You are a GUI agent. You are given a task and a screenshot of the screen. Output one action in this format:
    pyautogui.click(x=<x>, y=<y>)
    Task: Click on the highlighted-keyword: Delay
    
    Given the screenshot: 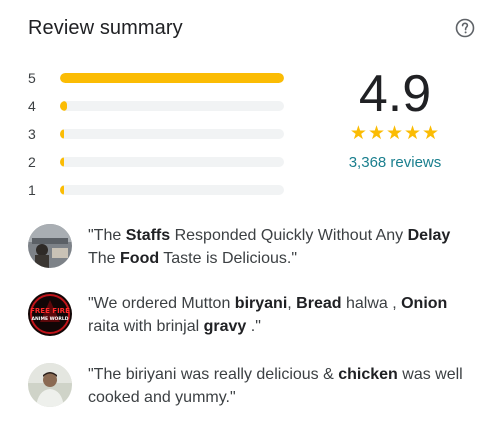 What is the action you would take?
    pyautogui.click(x=429, y=235)
    